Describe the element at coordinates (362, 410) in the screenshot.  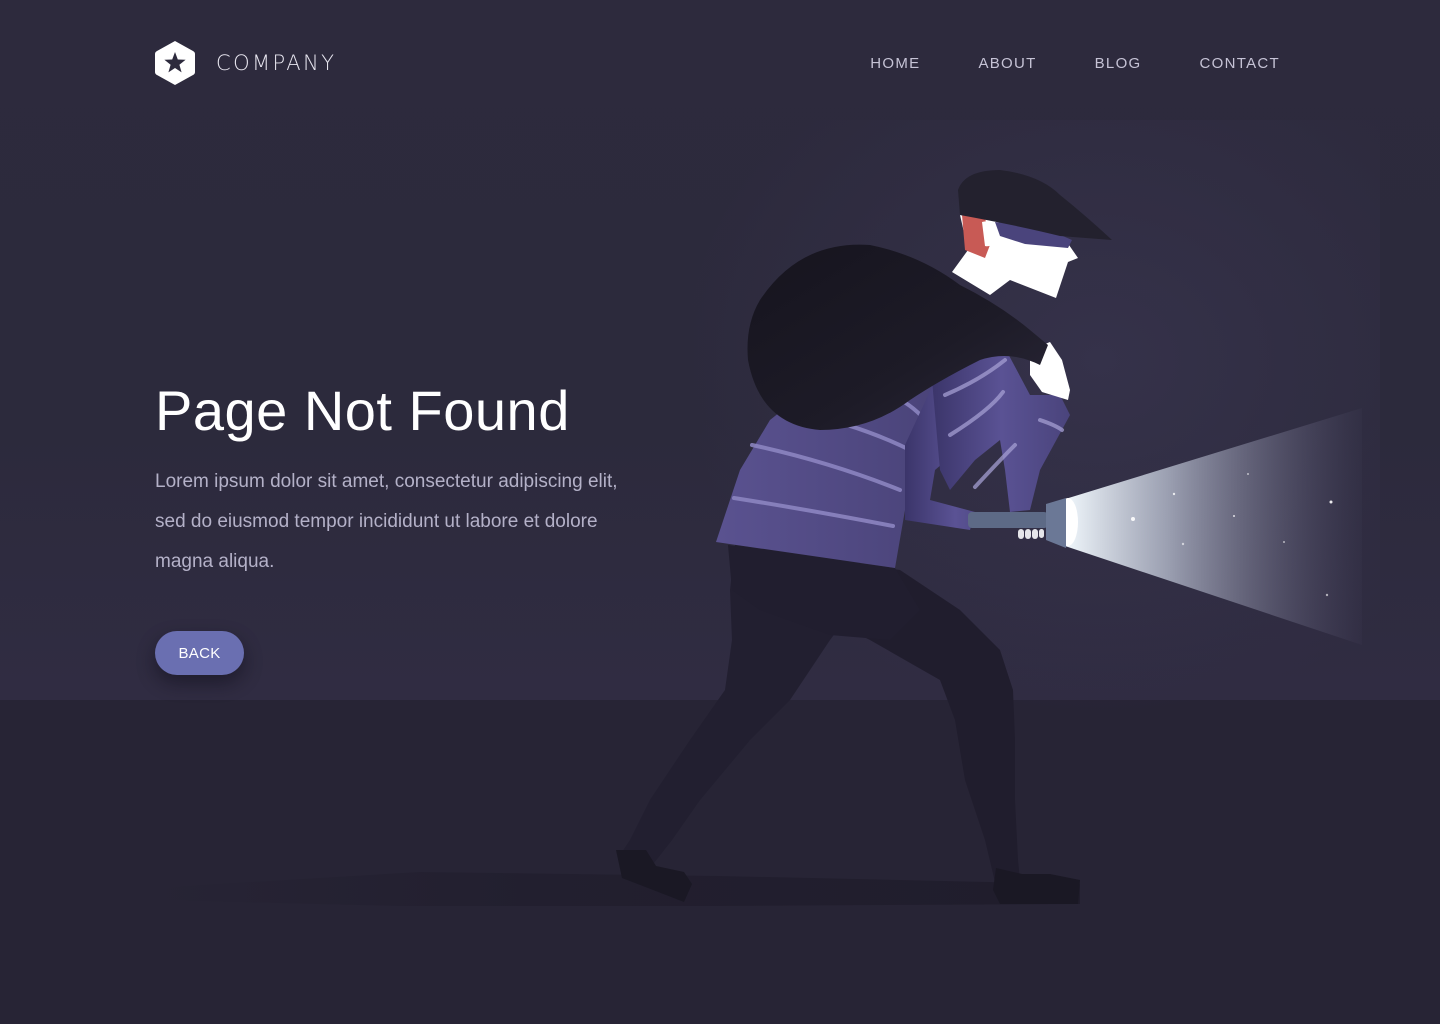
I see `page-title: Page Not Found` at that location.